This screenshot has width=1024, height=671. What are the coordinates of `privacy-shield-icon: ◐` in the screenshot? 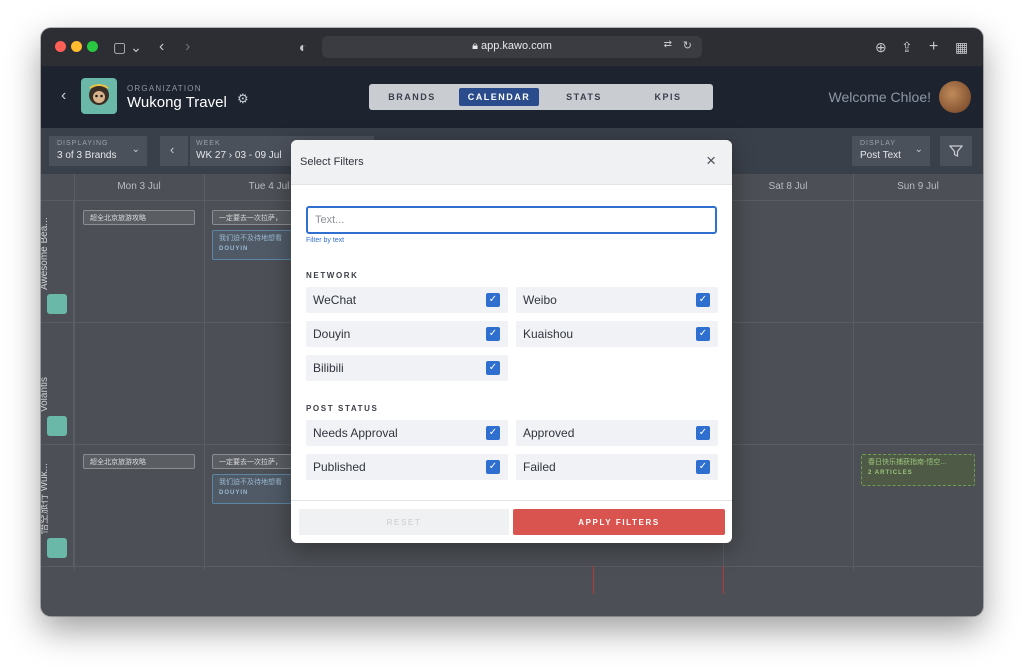 It's located at (303, 47).